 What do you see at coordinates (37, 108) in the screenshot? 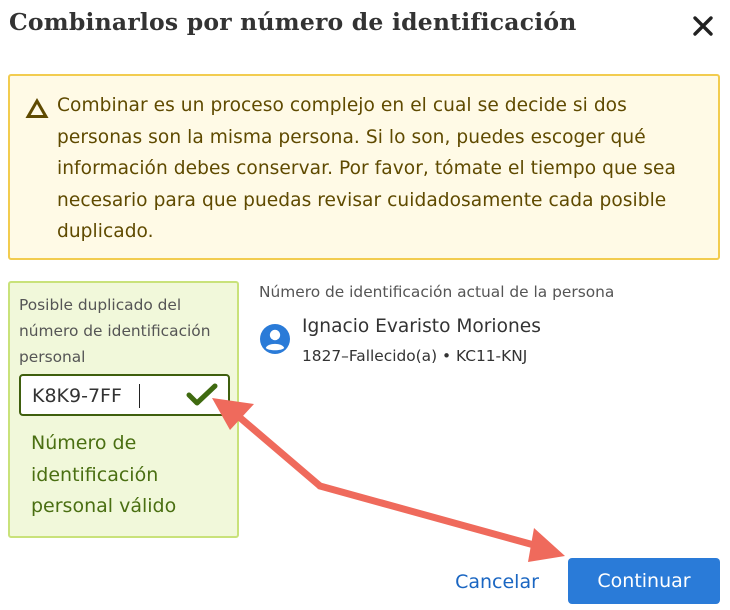
I see `warning-icon` at bounding box center [37, 108].